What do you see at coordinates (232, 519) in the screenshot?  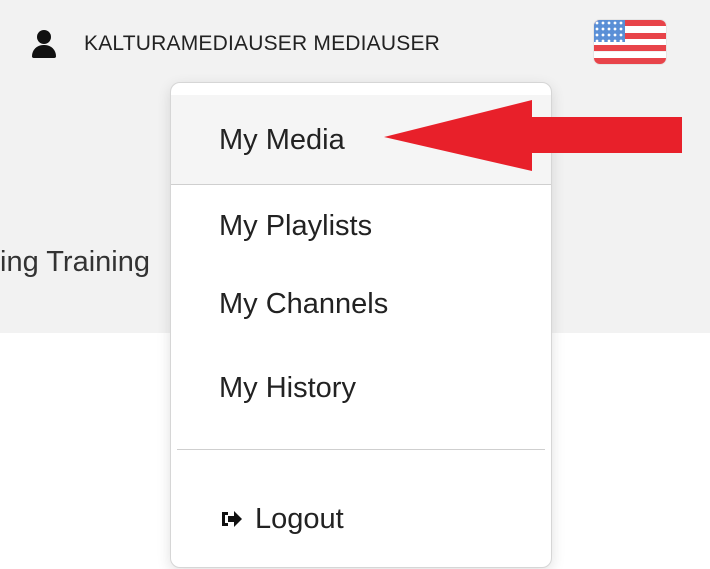 I see `sign-out-icon` at bounding box center [232, 519].